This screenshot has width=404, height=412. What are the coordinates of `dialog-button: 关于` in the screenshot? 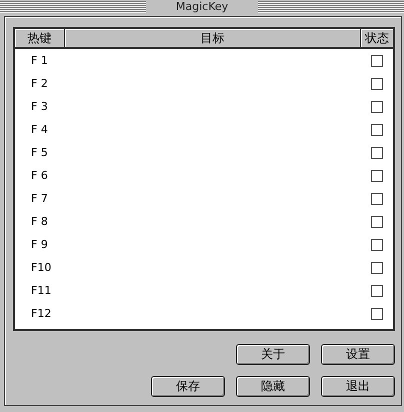 It's located at (273, 354).